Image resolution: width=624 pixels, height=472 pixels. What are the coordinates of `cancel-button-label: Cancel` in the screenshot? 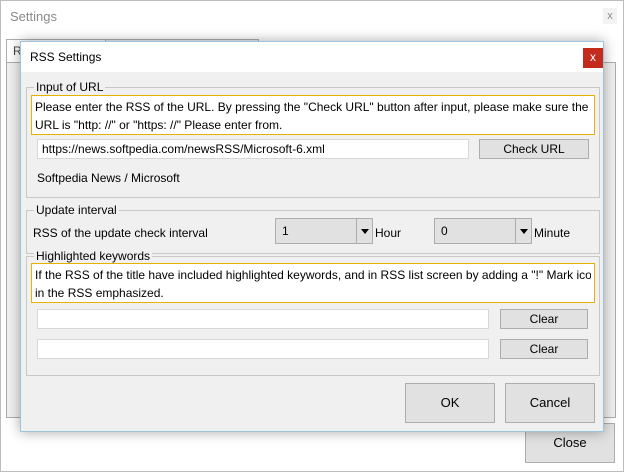 It's located at (550, 402).